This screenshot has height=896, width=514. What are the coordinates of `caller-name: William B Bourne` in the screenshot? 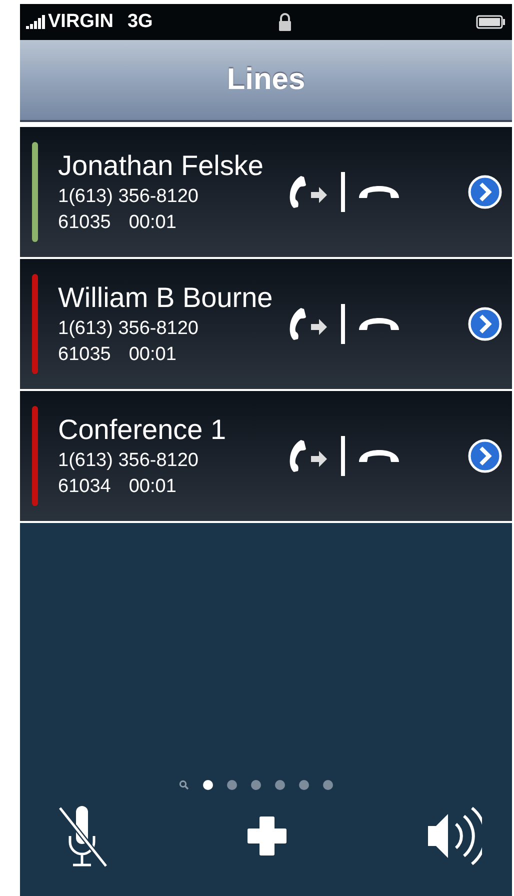 It's located at (166, 298).